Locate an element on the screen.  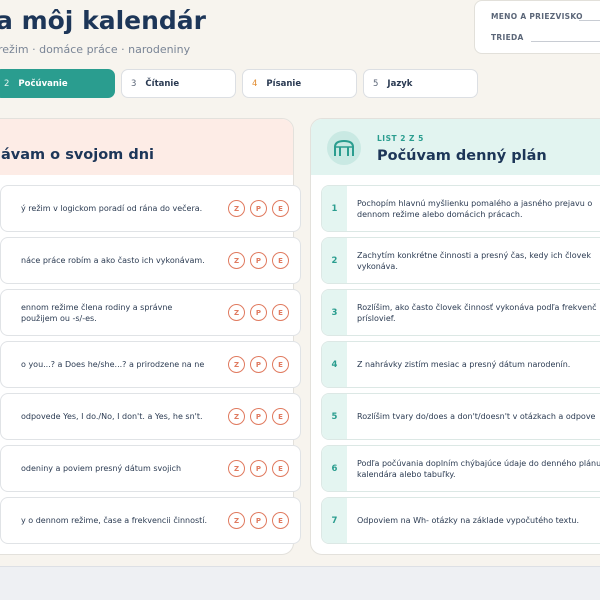
panel-header: ávam o svojom dni is located at coordinates (146, 147).